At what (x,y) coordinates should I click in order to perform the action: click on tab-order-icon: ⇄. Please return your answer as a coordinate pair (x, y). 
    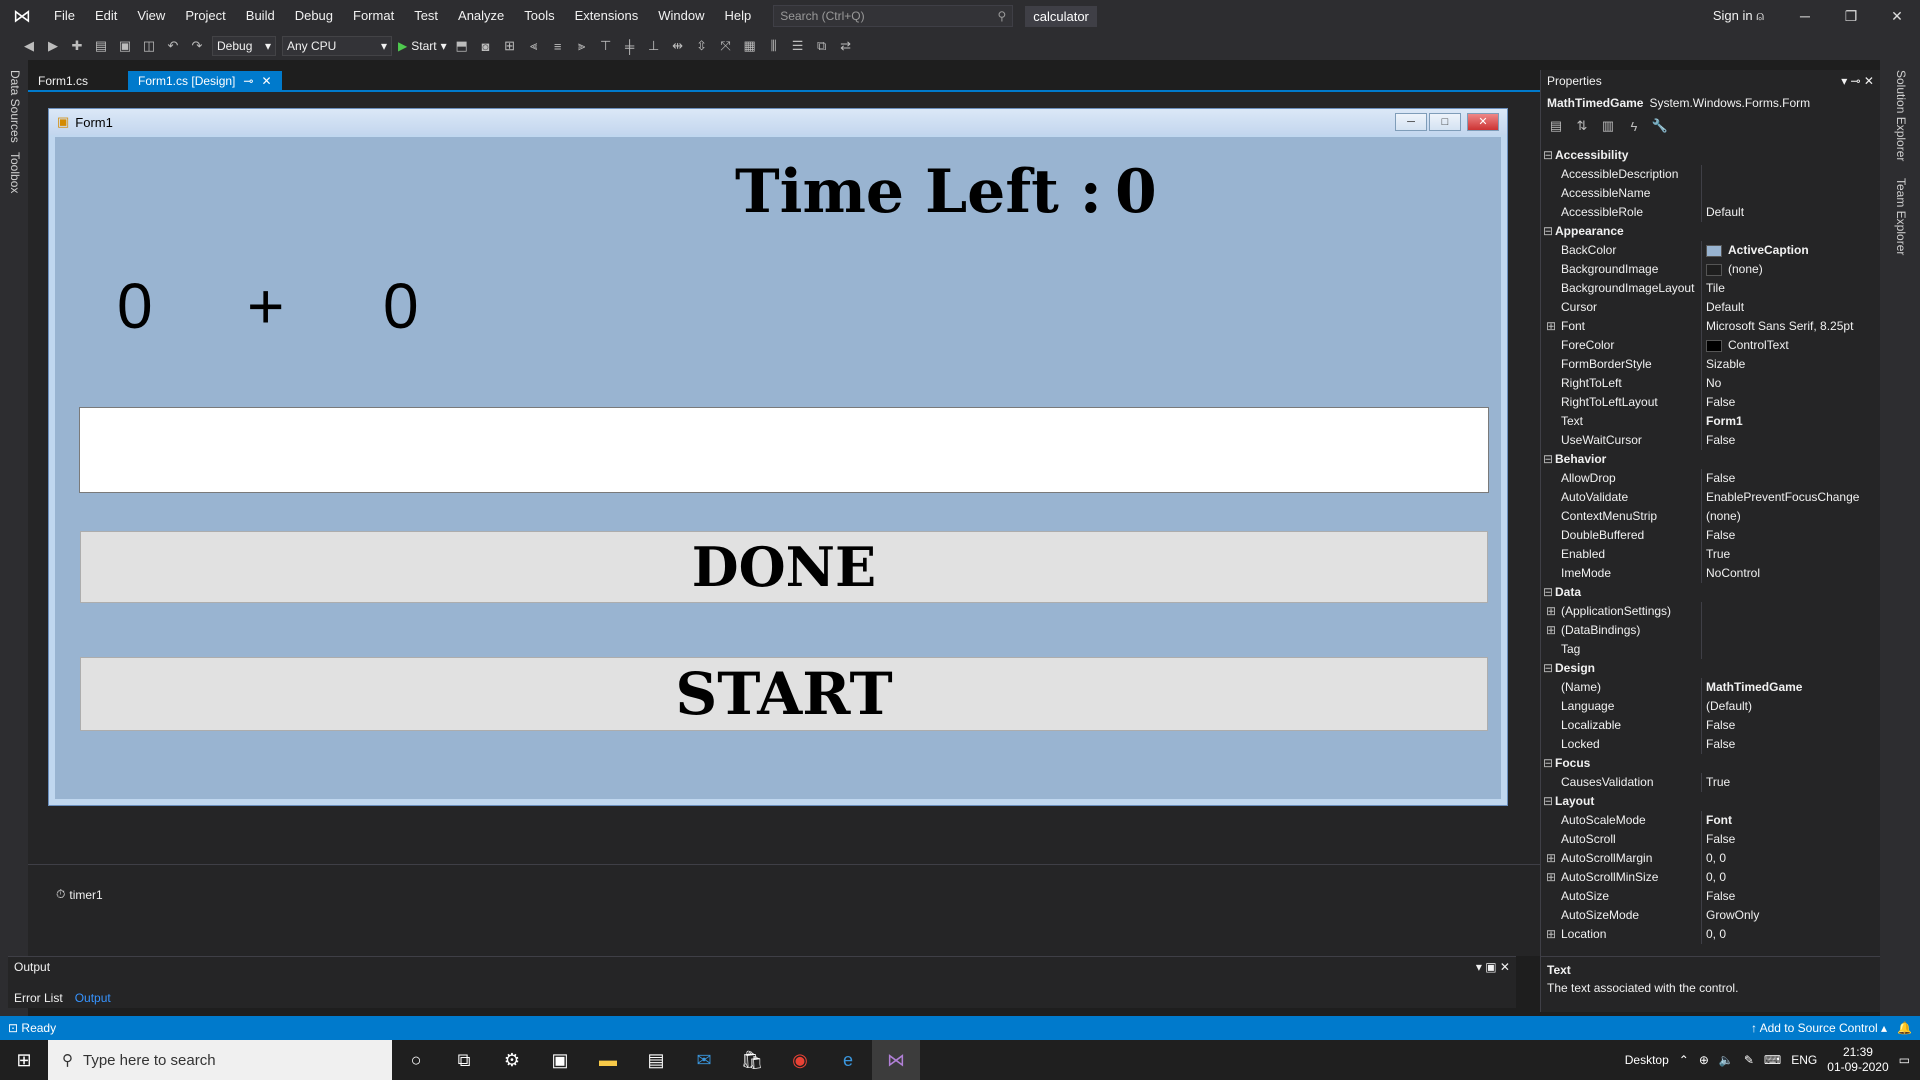
    Looking at the image, I should click on (846, 46).